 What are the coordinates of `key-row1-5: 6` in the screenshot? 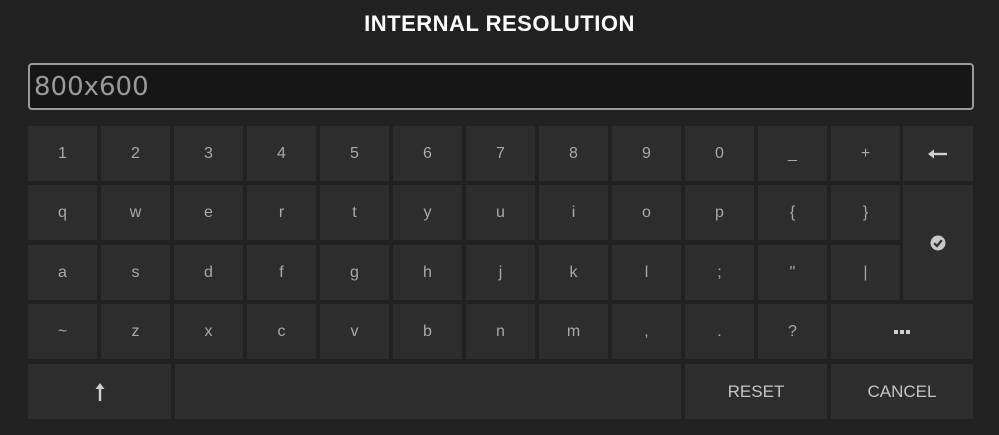 It's located at (427, 153).